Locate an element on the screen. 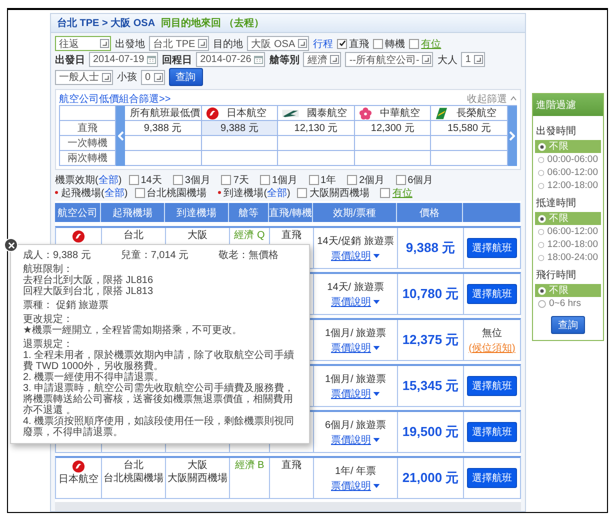  date-field: 2014-07-19 is located at coordinates (123, 59).